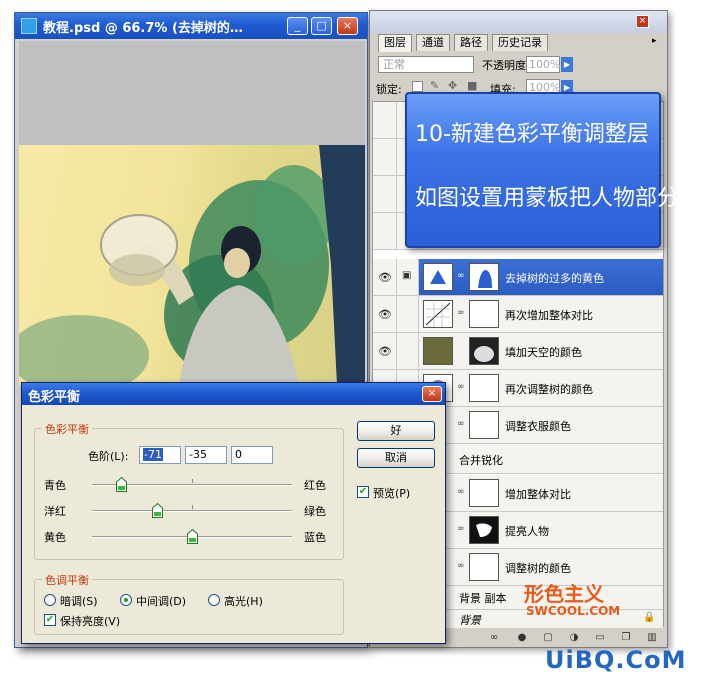 The height and width of the screenshot is (676, 704). What do you see at coordinates (321, 26) in the screenshot?
I see `maximize-button: □` at bounding box center [321, 26].